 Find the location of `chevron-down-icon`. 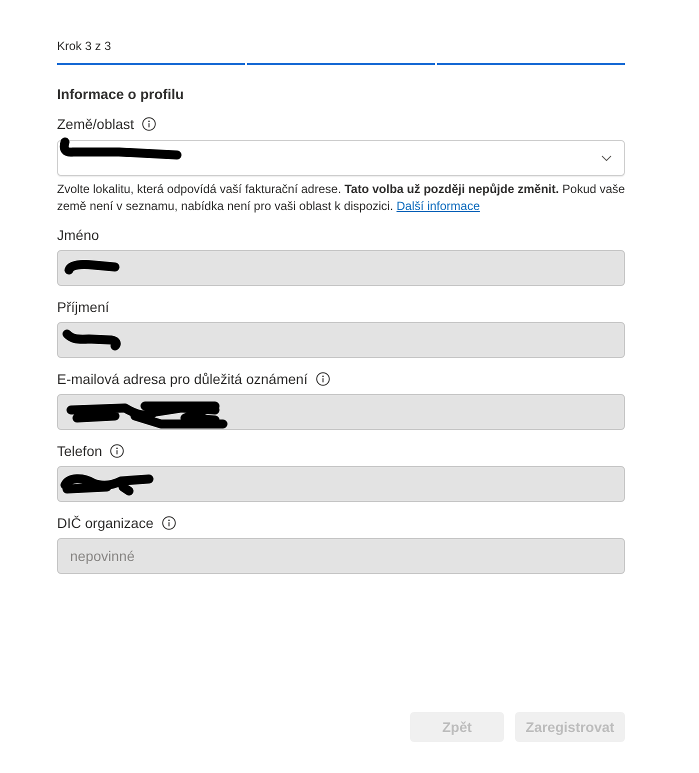

chevron-down-icon is located at coordinates (606, 158).